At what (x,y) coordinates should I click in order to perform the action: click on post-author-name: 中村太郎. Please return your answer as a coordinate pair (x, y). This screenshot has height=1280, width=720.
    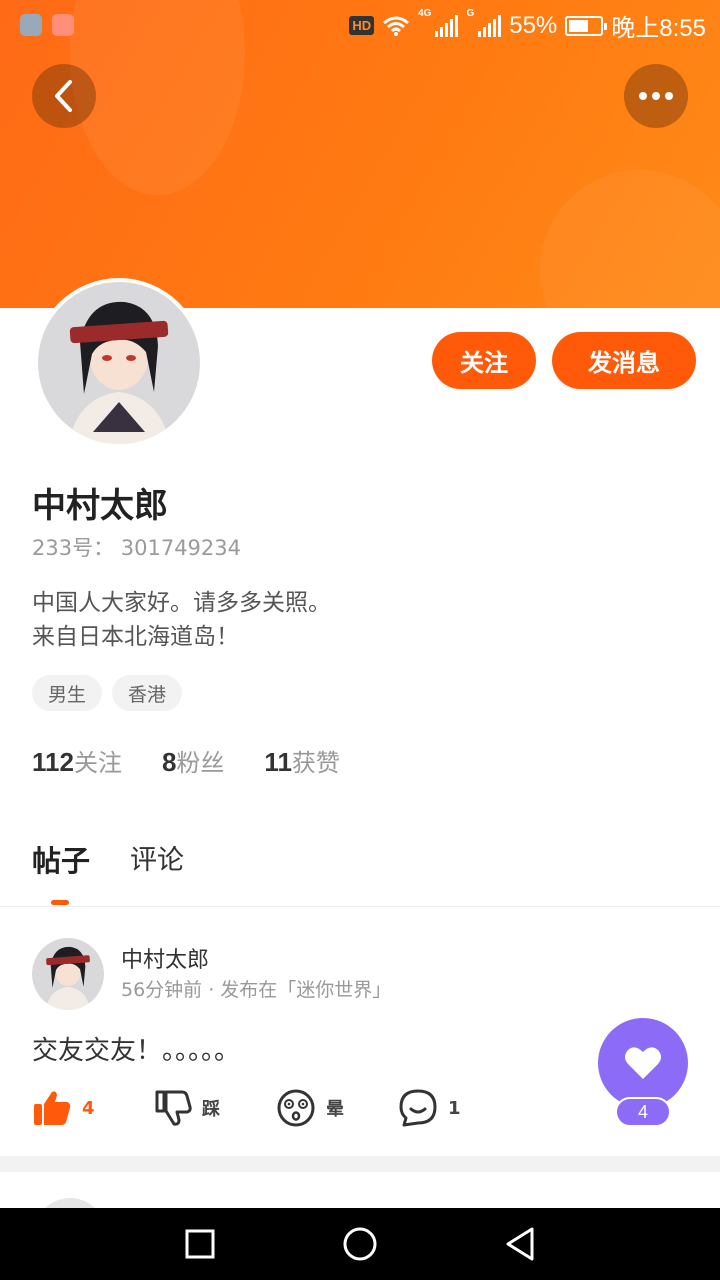
    Looking at the image, I should click on (165, 958).